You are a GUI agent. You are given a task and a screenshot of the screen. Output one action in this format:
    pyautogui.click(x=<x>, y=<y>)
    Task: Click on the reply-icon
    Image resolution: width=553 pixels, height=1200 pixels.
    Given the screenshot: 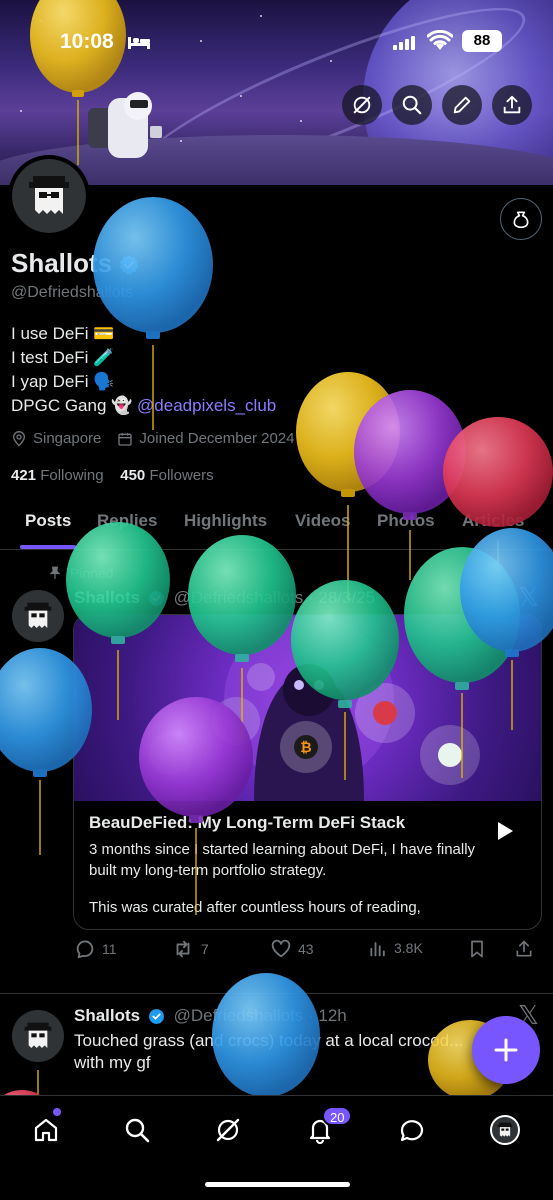 What is the action you would take?
    pyautogui.click(x=85, y=949)
    